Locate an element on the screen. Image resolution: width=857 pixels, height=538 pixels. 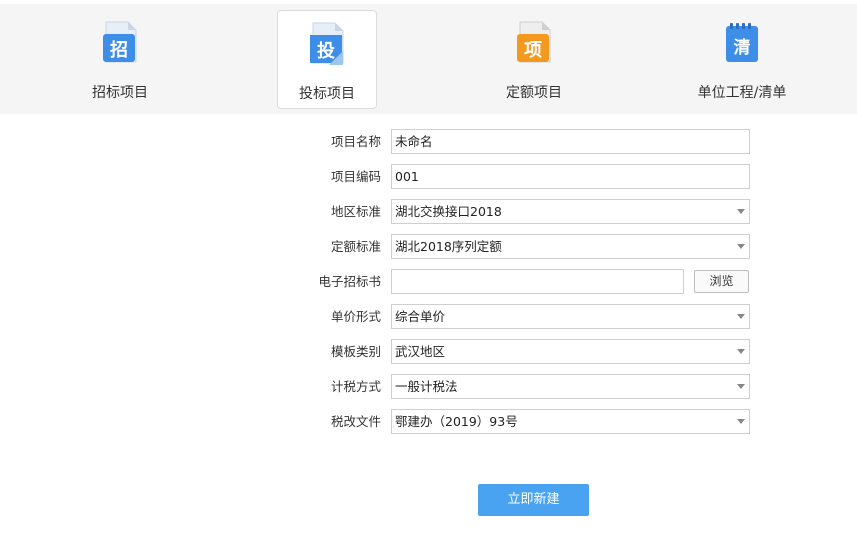
tab-tender-project: 投 投标项目 is located at coordinates (327, 59).